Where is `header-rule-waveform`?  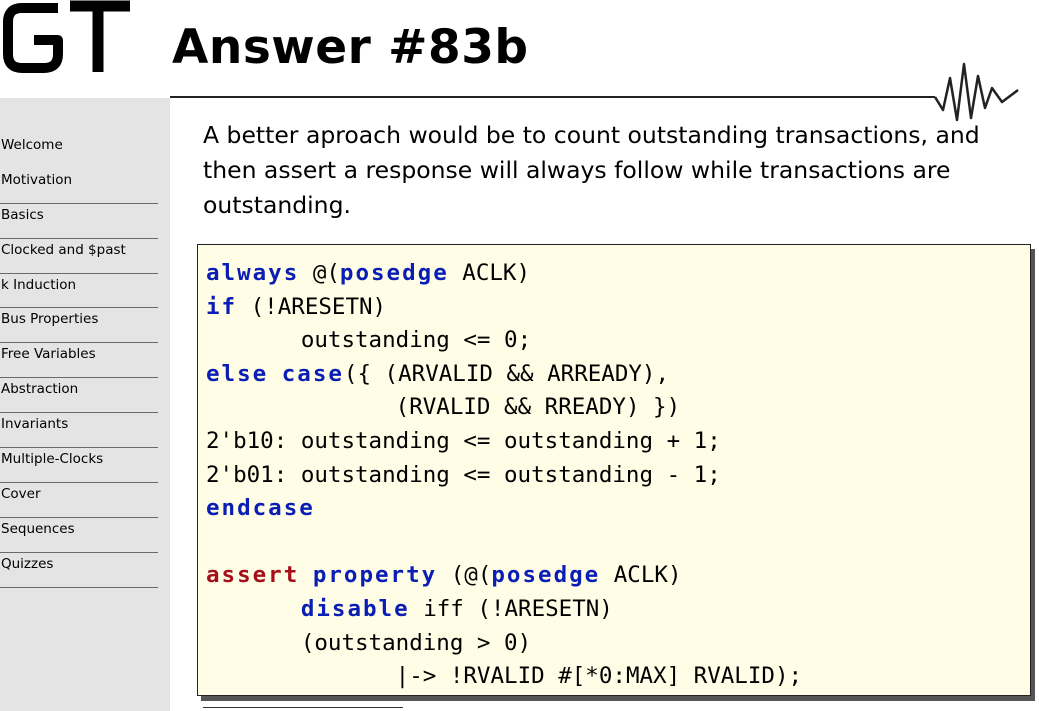
header-rule-waveform is located at coordinates (594, 92).